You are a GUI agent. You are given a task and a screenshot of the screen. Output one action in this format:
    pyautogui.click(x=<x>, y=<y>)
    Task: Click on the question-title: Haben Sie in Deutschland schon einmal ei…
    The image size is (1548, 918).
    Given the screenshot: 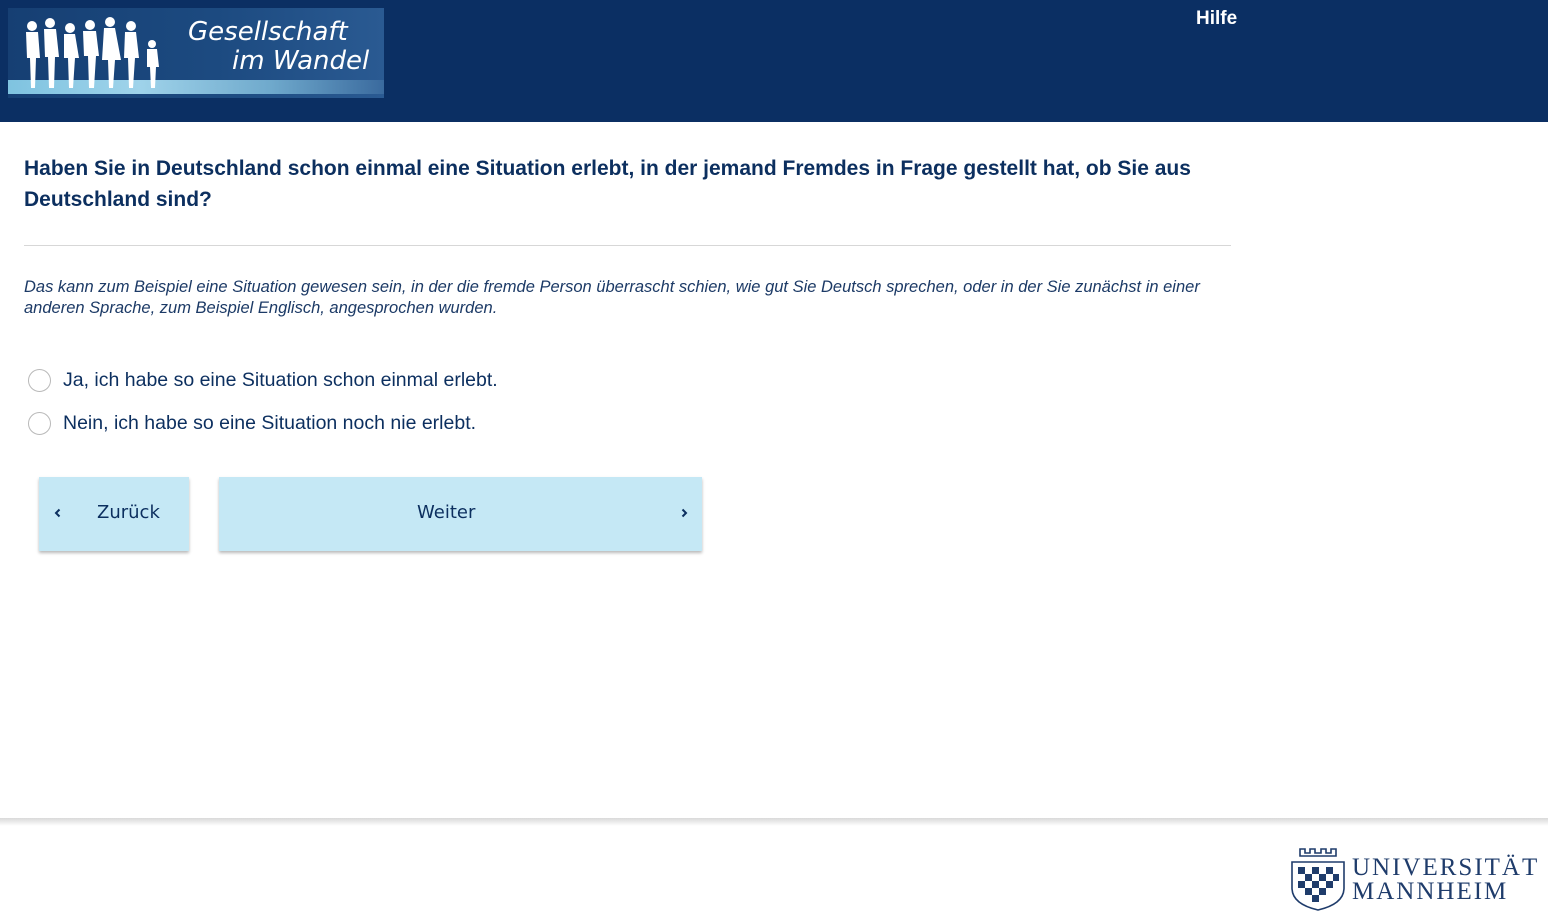 What is the action you would take?
    pyautogui.click(x=607, y=184)
    